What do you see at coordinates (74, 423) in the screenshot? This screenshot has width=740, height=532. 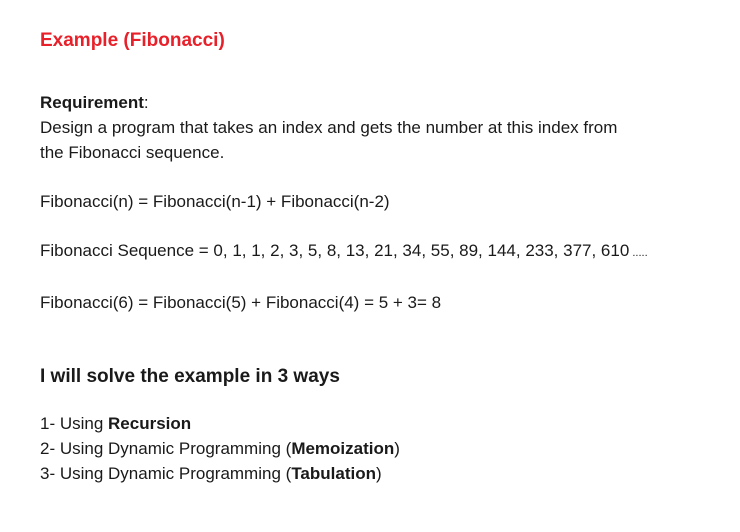 I see `way-prefix: 1- Using` at bounding box center [74, 423].